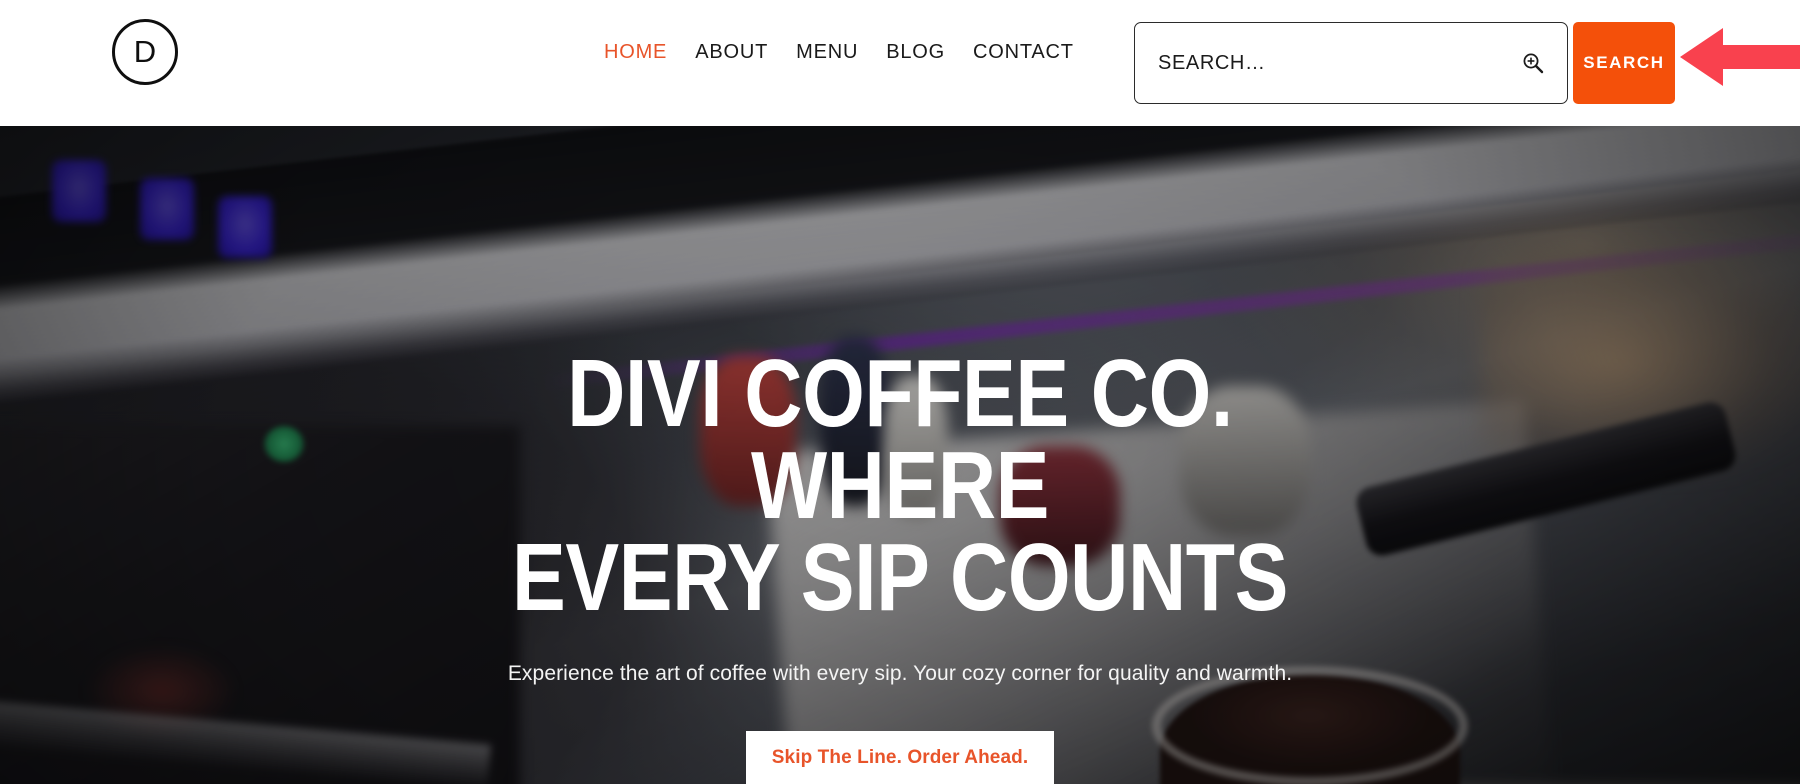  What do you see at coordinates (900, 757) in the screenshot?
I see `order-ahead-button: Skip The Line. Order Ahead.` at bounding box center [900, 757].